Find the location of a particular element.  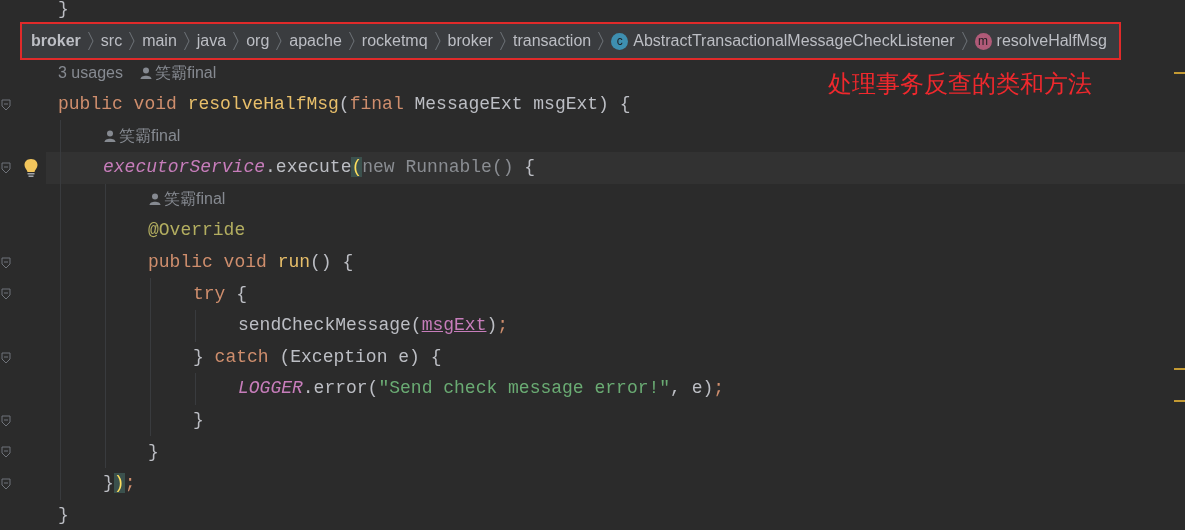

code-line: sendCheckMessage(msgExt); is located at coordinates (373, 326).